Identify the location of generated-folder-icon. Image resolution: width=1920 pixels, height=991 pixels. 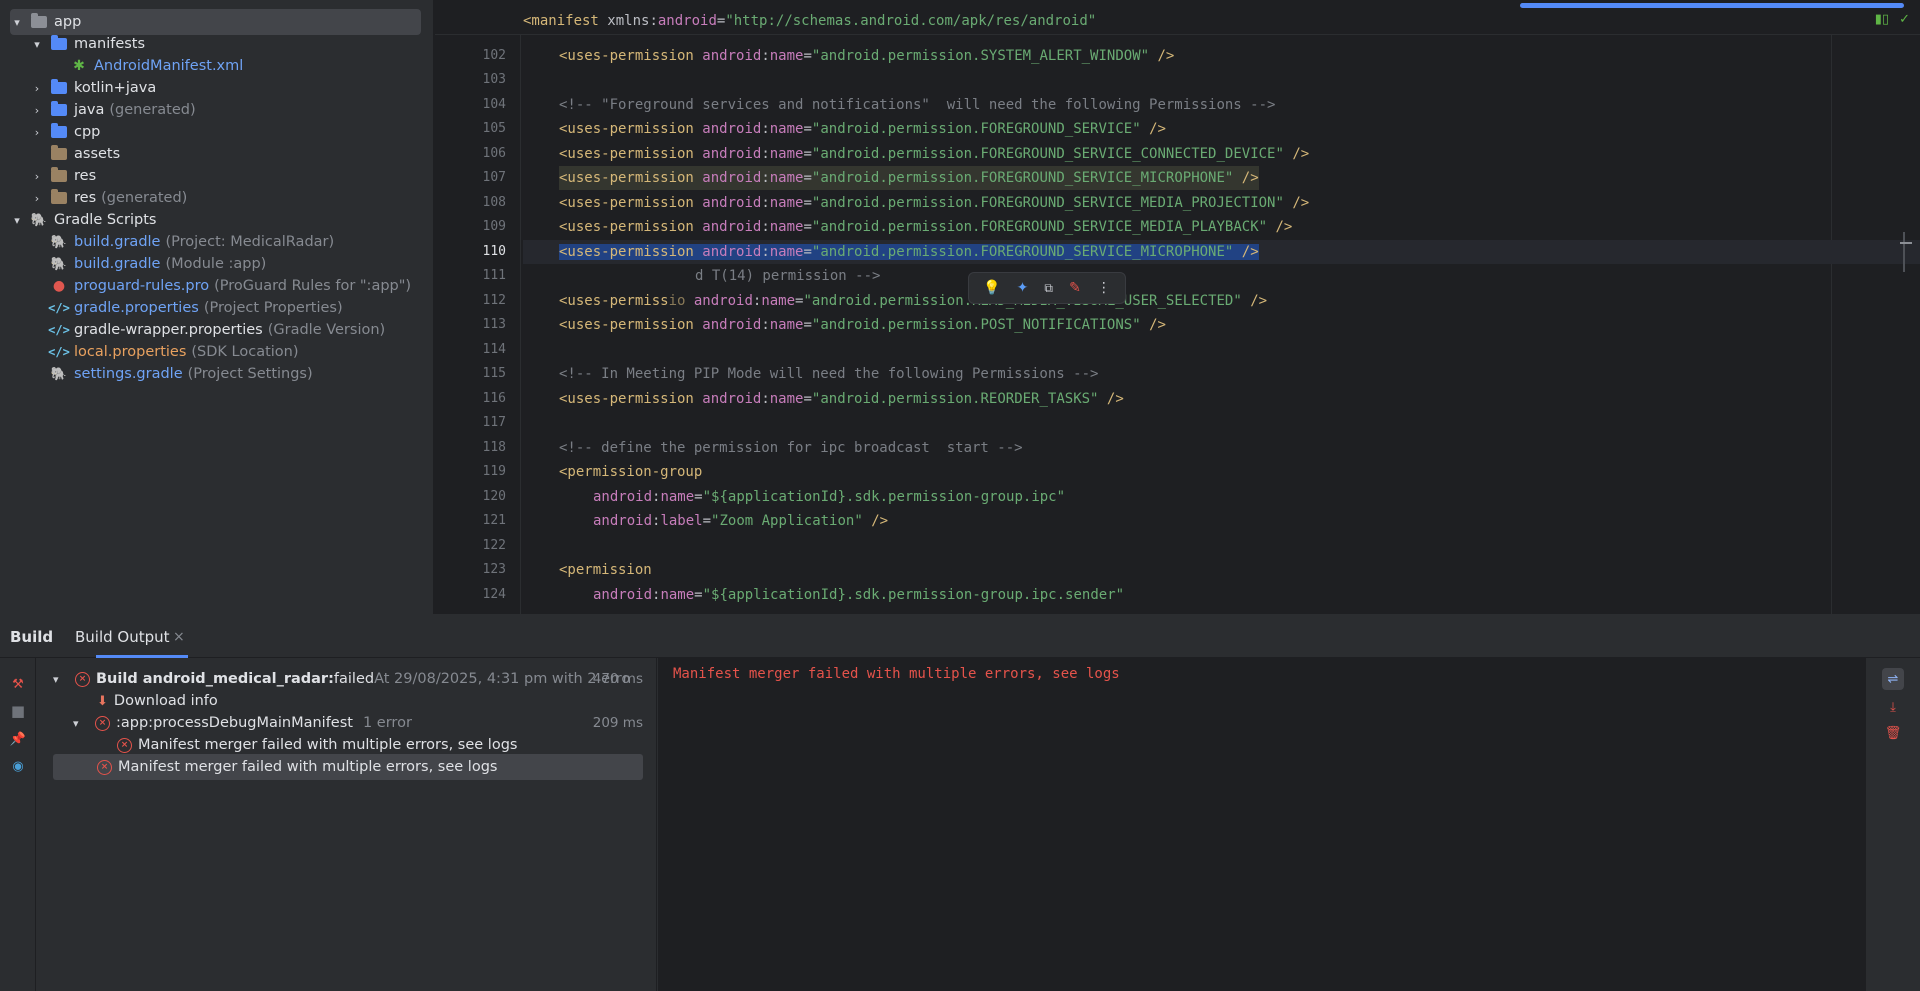
(59, 109).